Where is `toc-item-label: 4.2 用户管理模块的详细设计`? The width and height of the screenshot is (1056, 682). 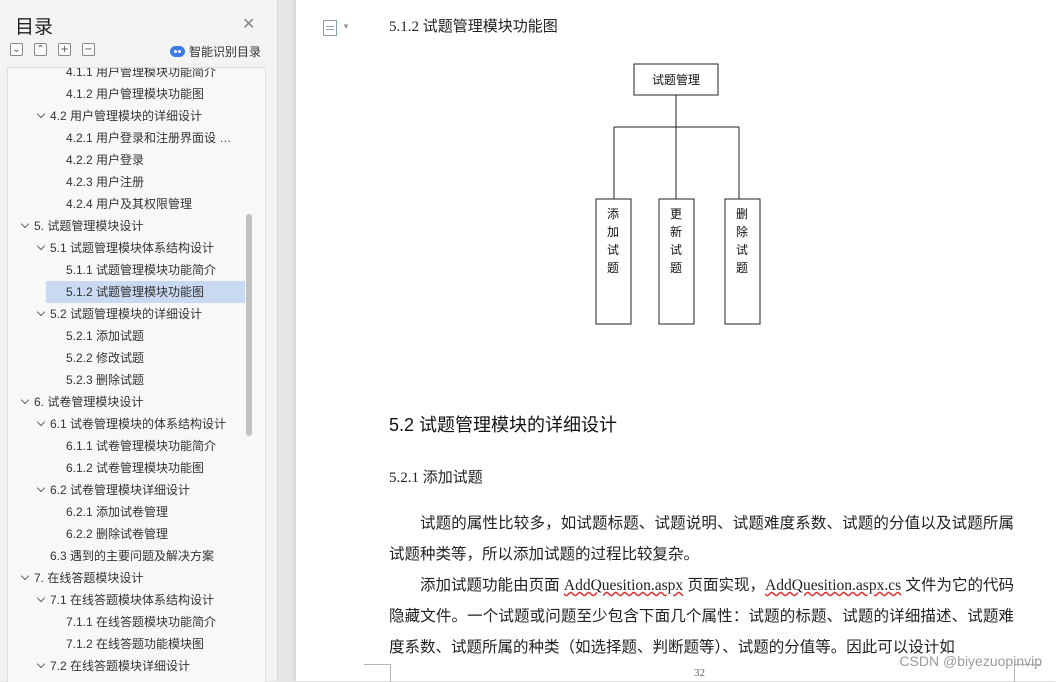
toc-item-label: 4.2 用户管理模块的详细设计 is located at coordinates (126, 116).